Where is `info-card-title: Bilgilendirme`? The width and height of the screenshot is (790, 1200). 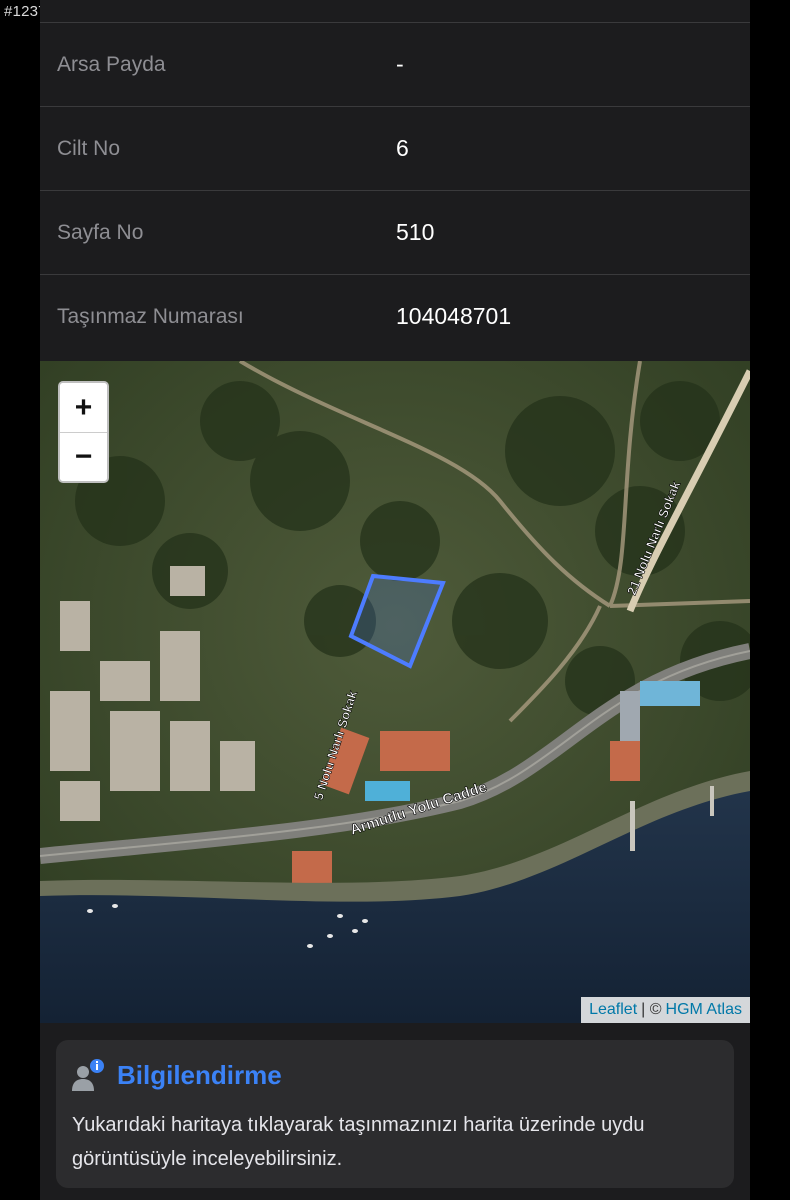
info-card-title: Bilgilendirme is located at coordinates (199, 1074).